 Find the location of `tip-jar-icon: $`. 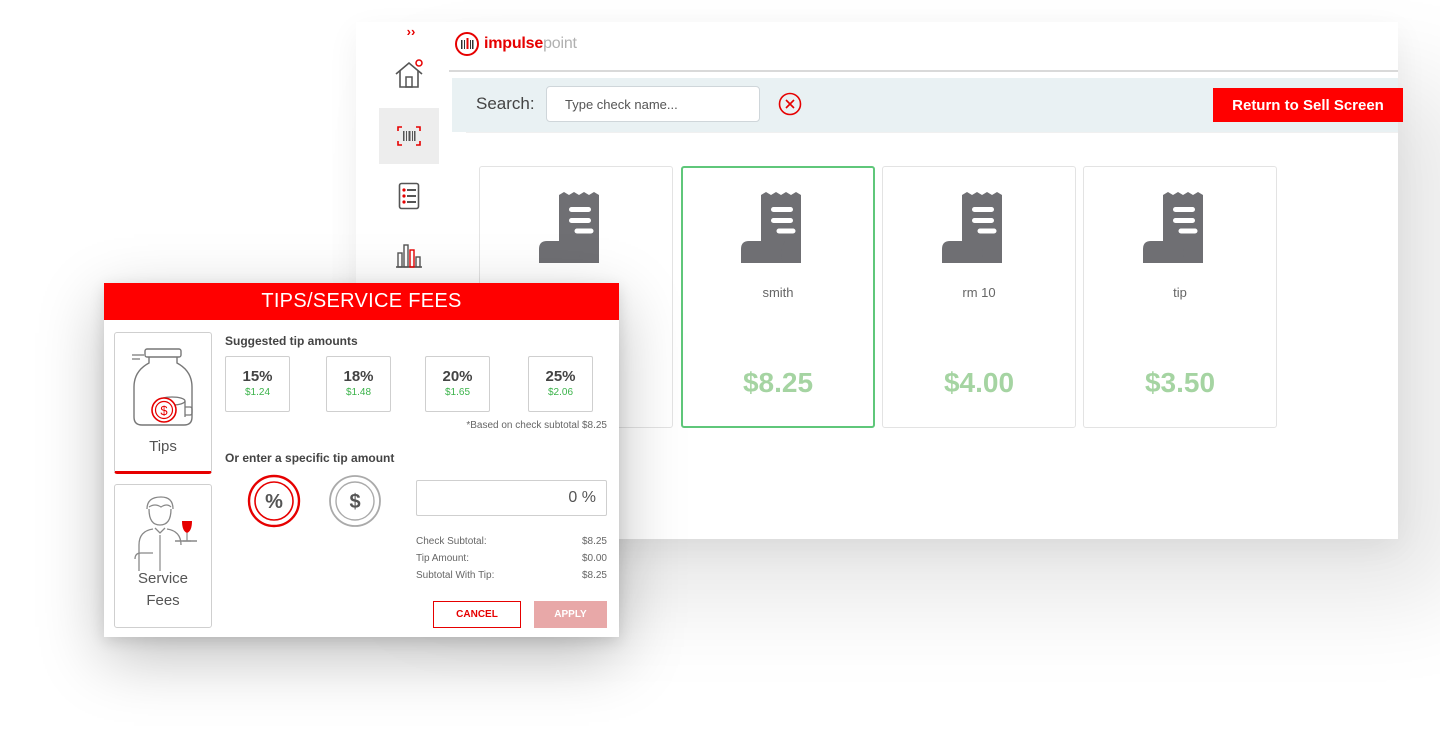

tip-jar-icon: $ is located at coordinates (162, 387).